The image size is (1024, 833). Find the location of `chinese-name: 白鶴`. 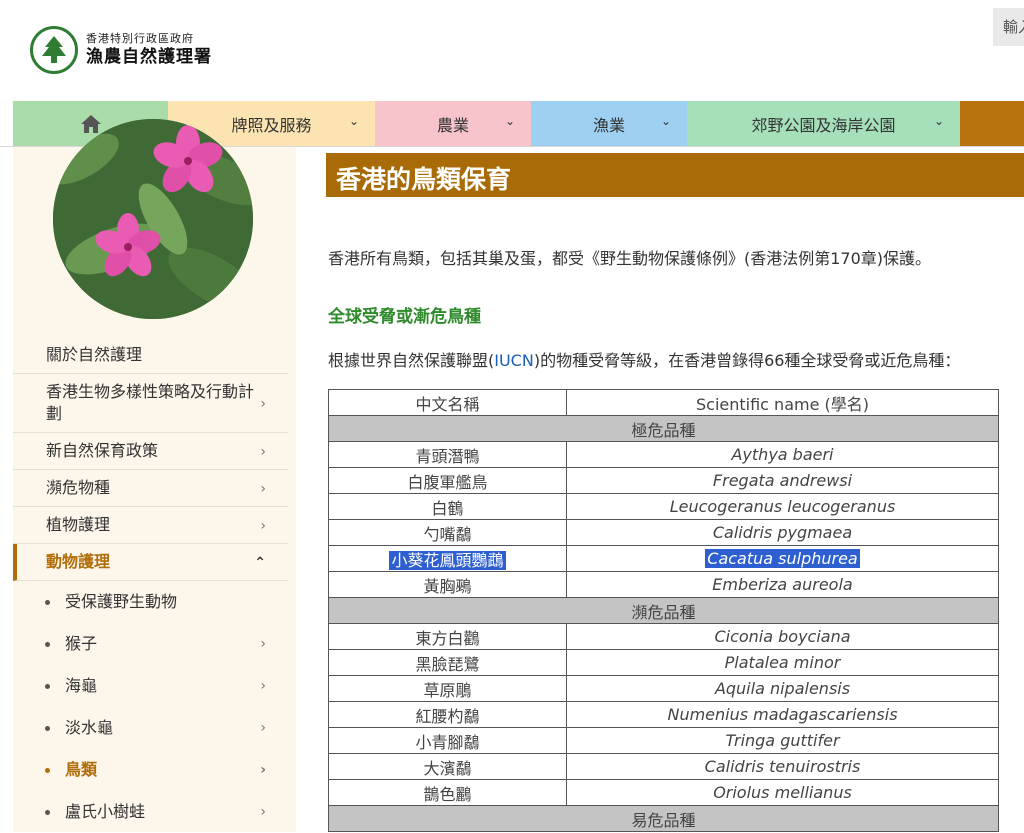

chinese-name: 白鶴 is located at coordinates (447, 508).